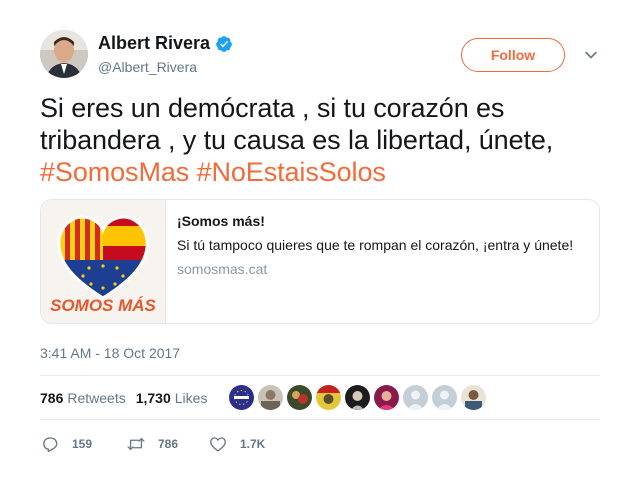  I want to click on reply-icon, so click(50, 445).